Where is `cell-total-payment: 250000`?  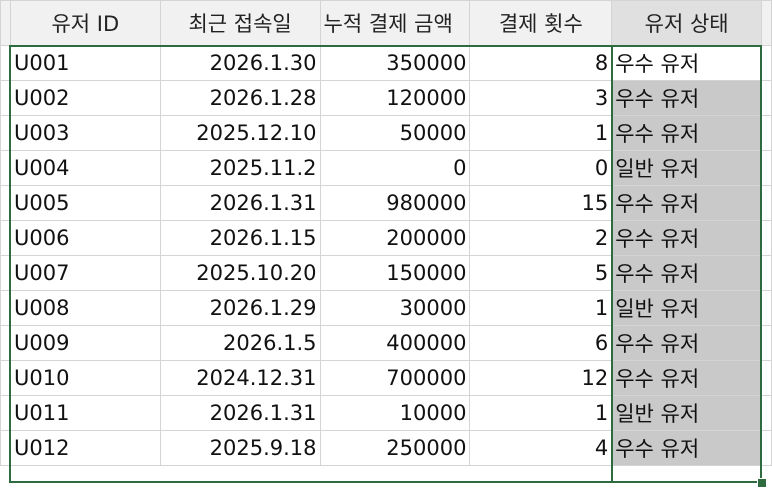
cell-total-payment: 250000 is located at coordinates (395, 448).